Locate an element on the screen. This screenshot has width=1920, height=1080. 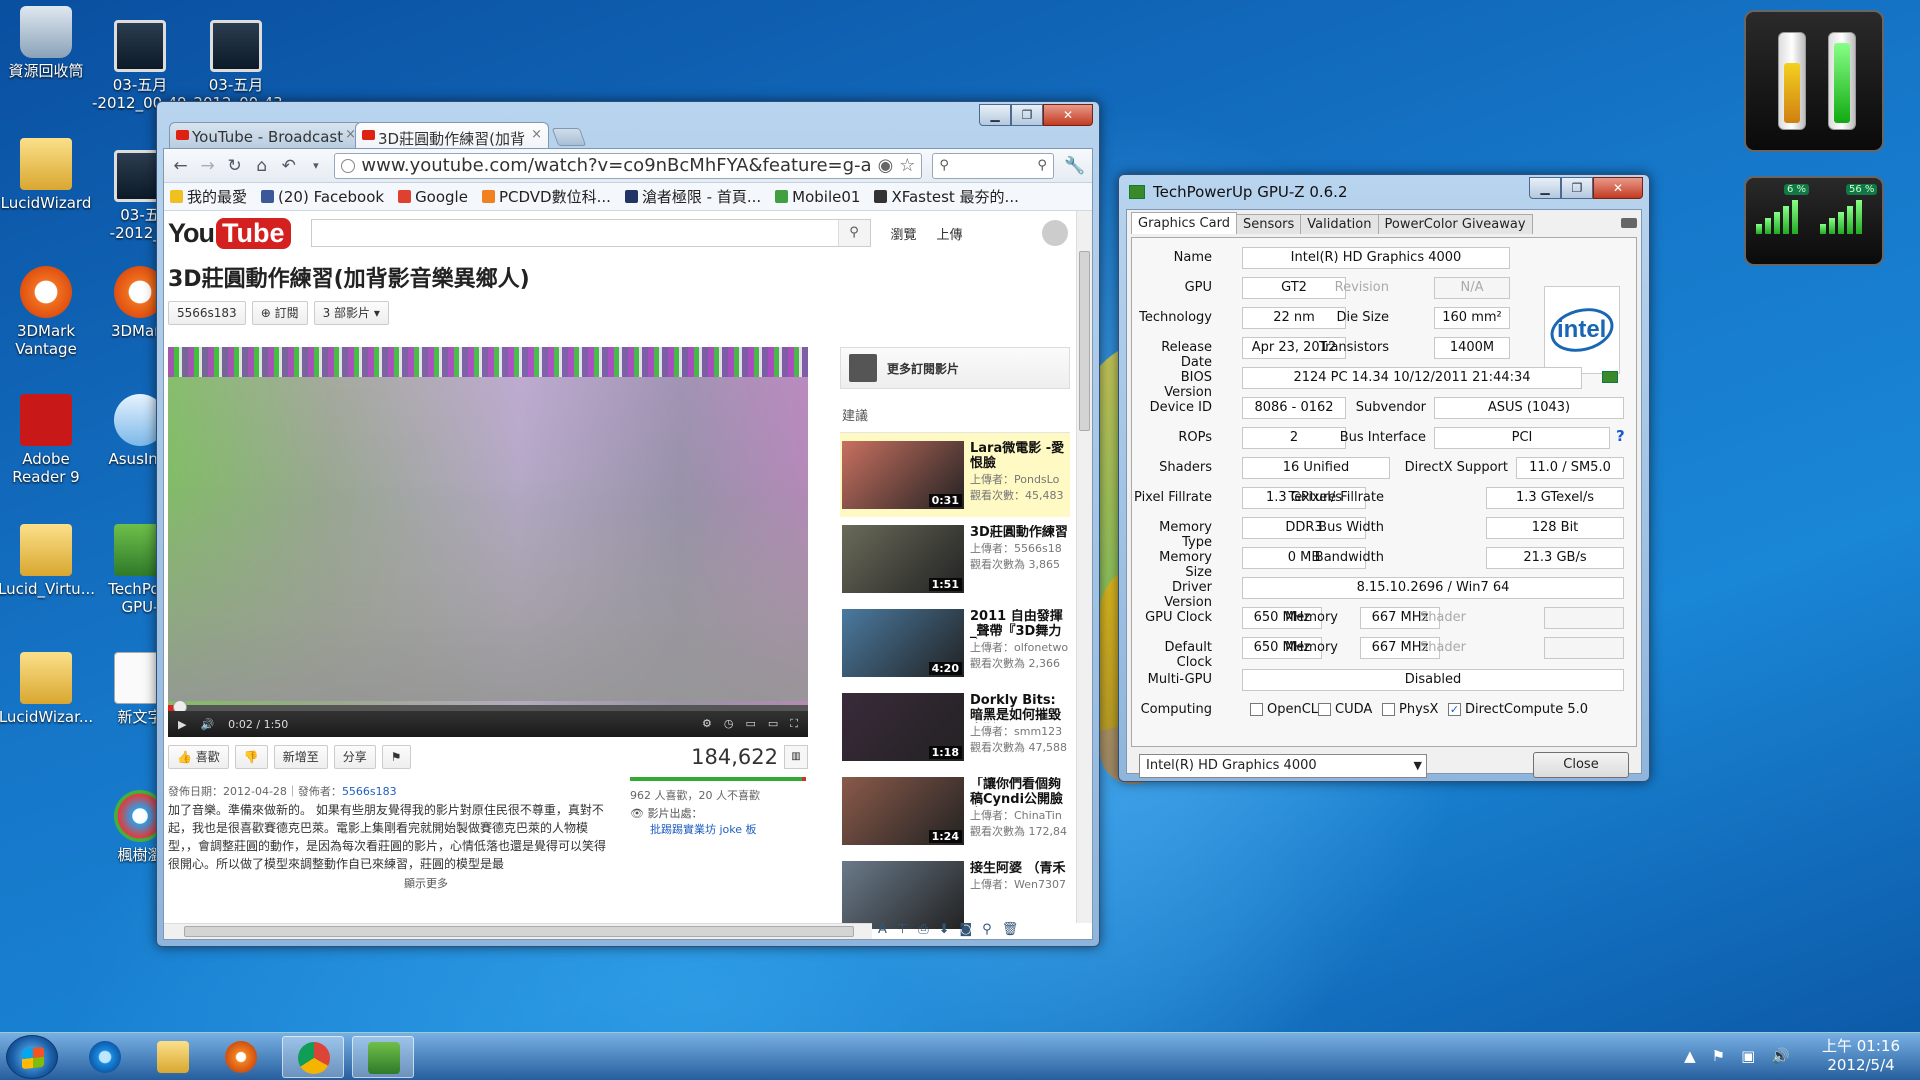
bus-help-icon: ? is located at coordinates (1620, 436).